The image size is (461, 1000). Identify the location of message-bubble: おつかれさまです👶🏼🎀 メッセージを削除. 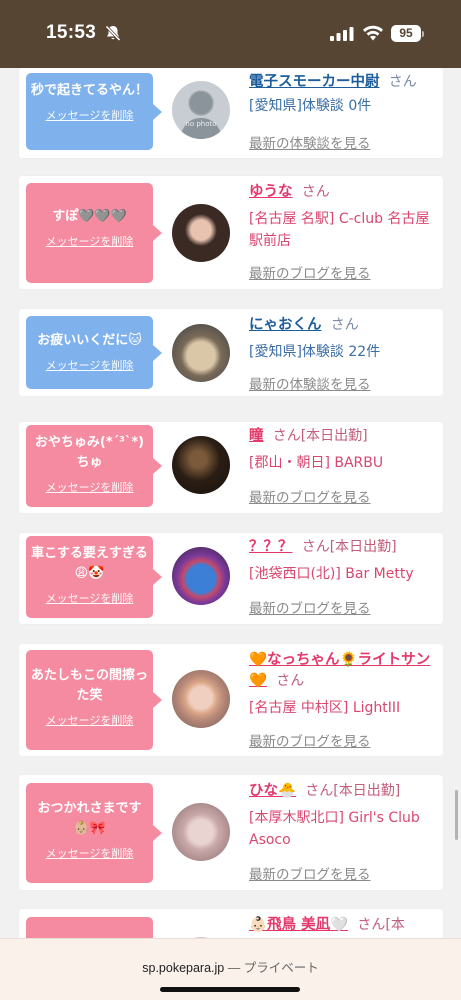
(94, 833).